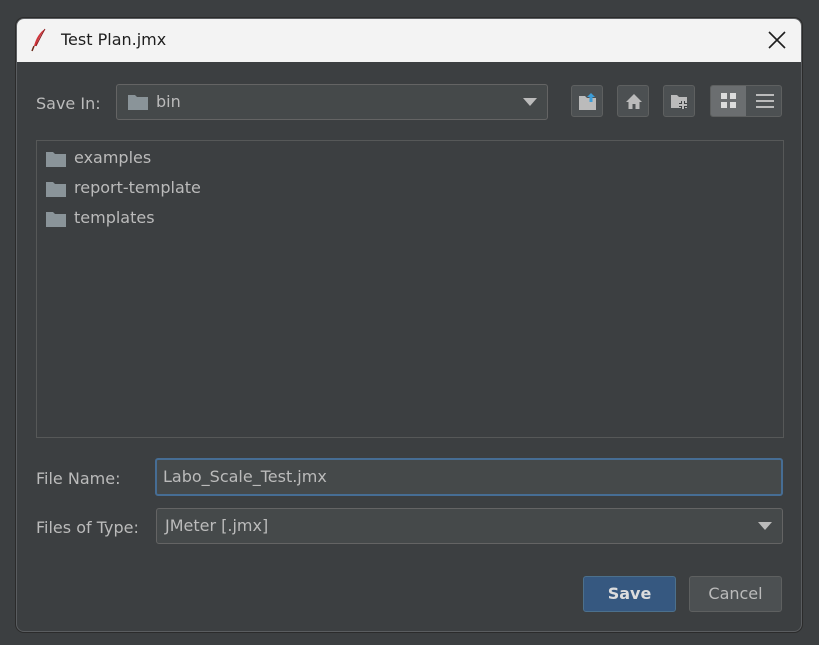 This screenshot has height=645, width=819. Describe the element at coordinates (68, 103) in the screenshot. I see `save-in-label: Save In:` at that location.